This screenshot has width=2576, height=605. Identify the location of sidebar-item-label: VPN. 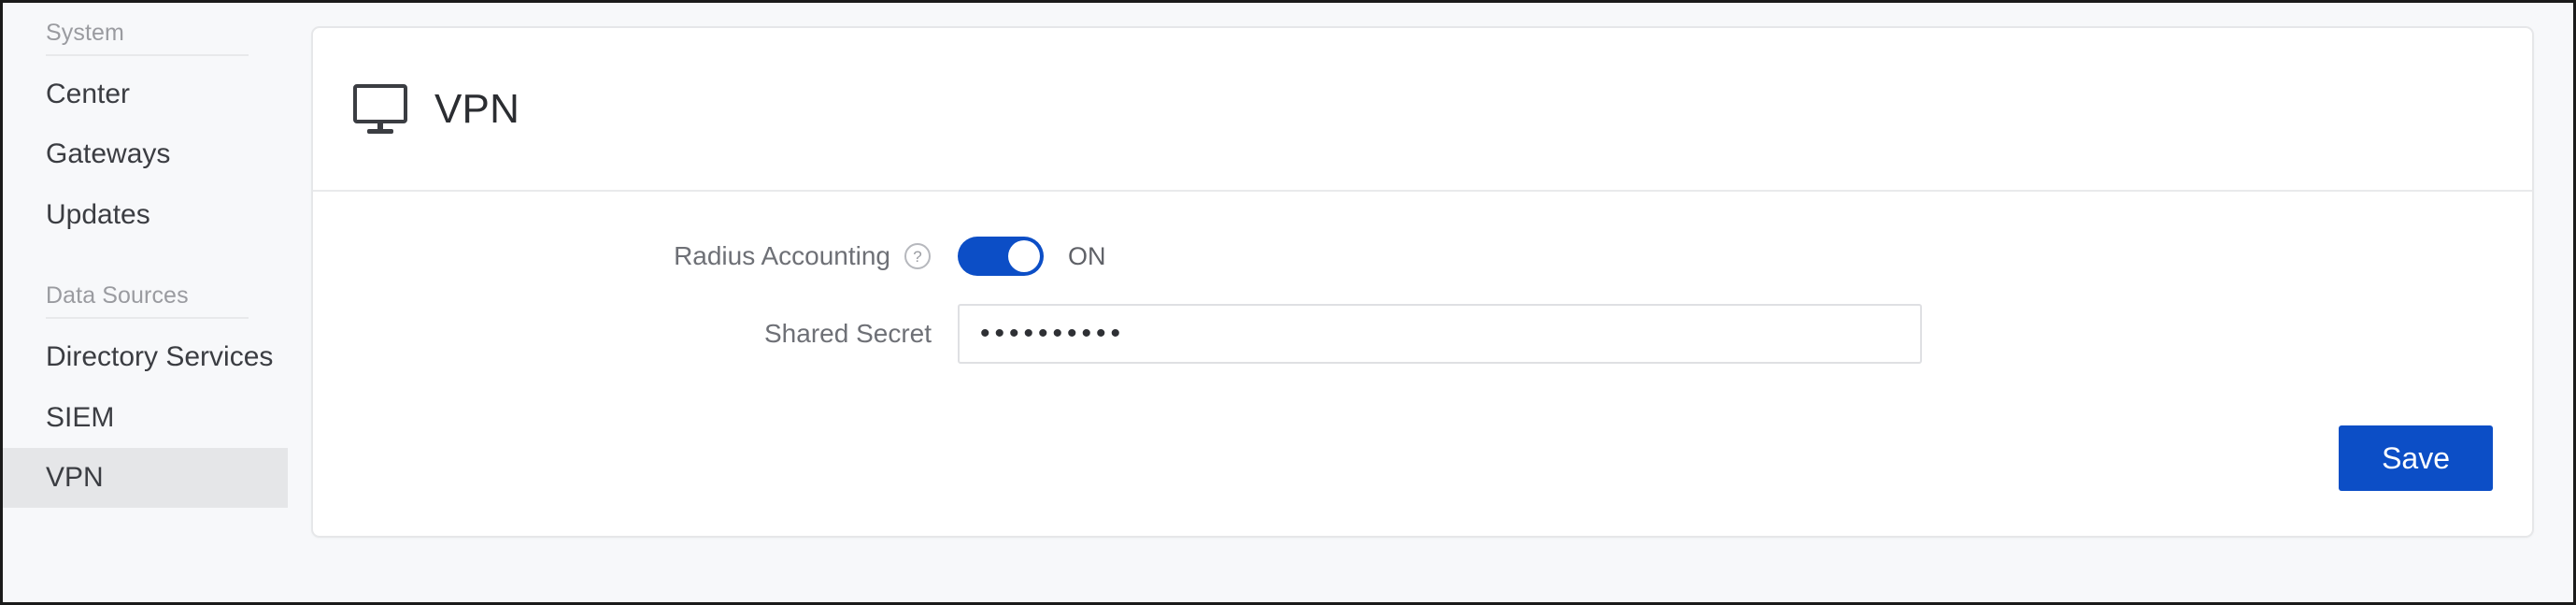
(75, 477).